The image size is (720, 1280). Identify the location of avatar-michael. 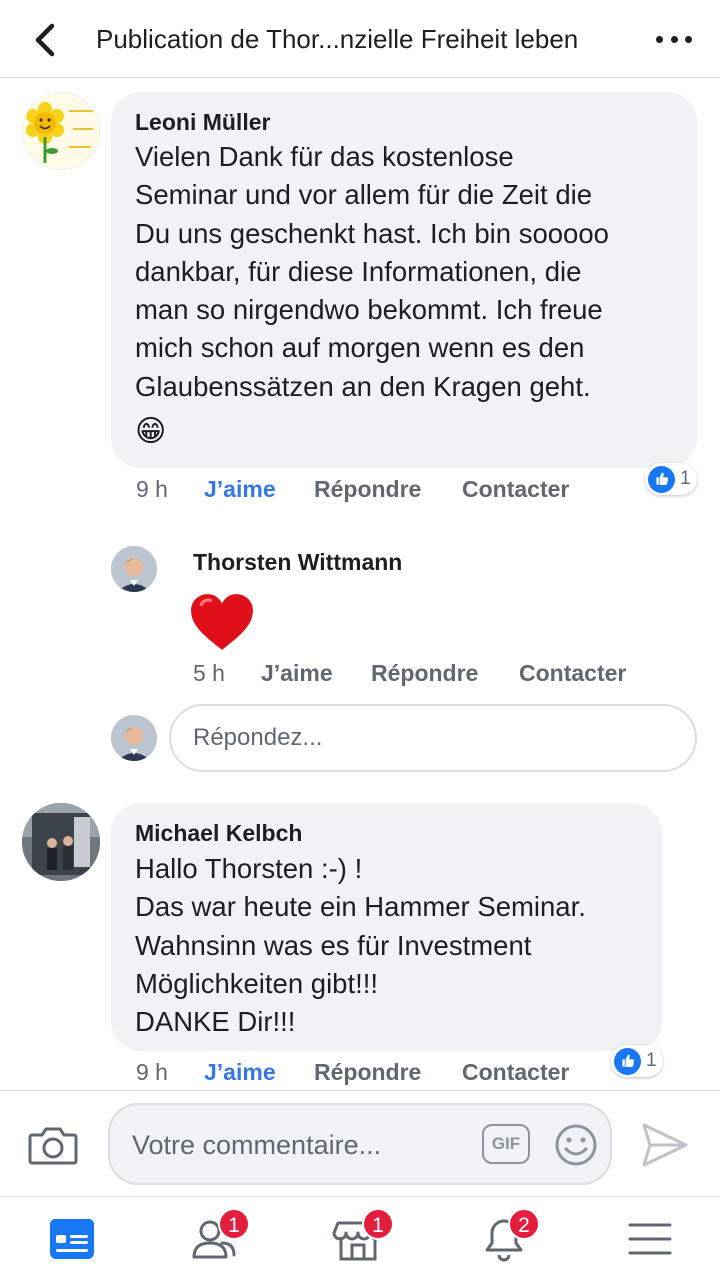
(61, 842).